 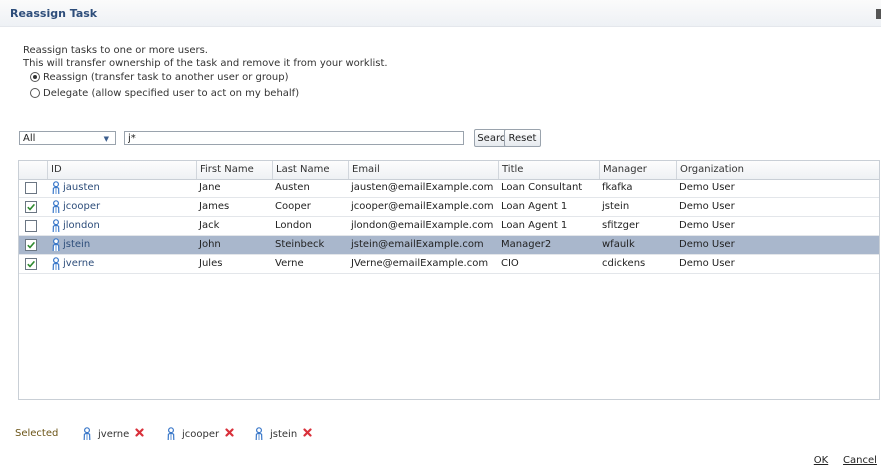 What do you see at coordinates (300, 244) in the screenshot?
I see `cell-last-name: Steinbeck` at bounding box center [300, 244].